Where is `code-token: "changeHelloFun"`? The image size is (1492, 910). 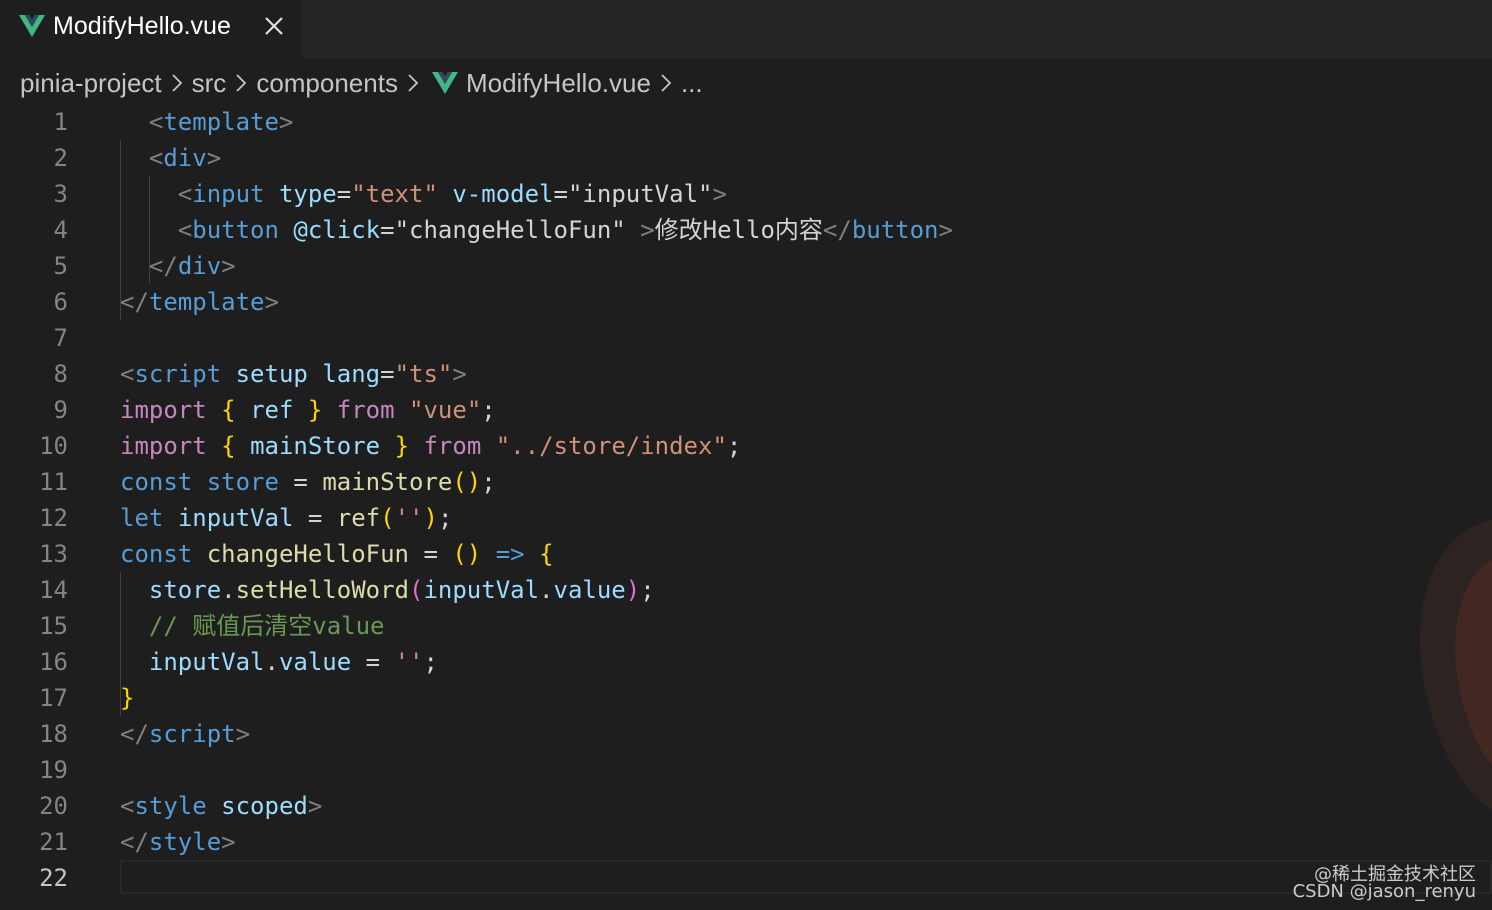 code-token: "changeHelloFun" is located at coordinates (510, 230).